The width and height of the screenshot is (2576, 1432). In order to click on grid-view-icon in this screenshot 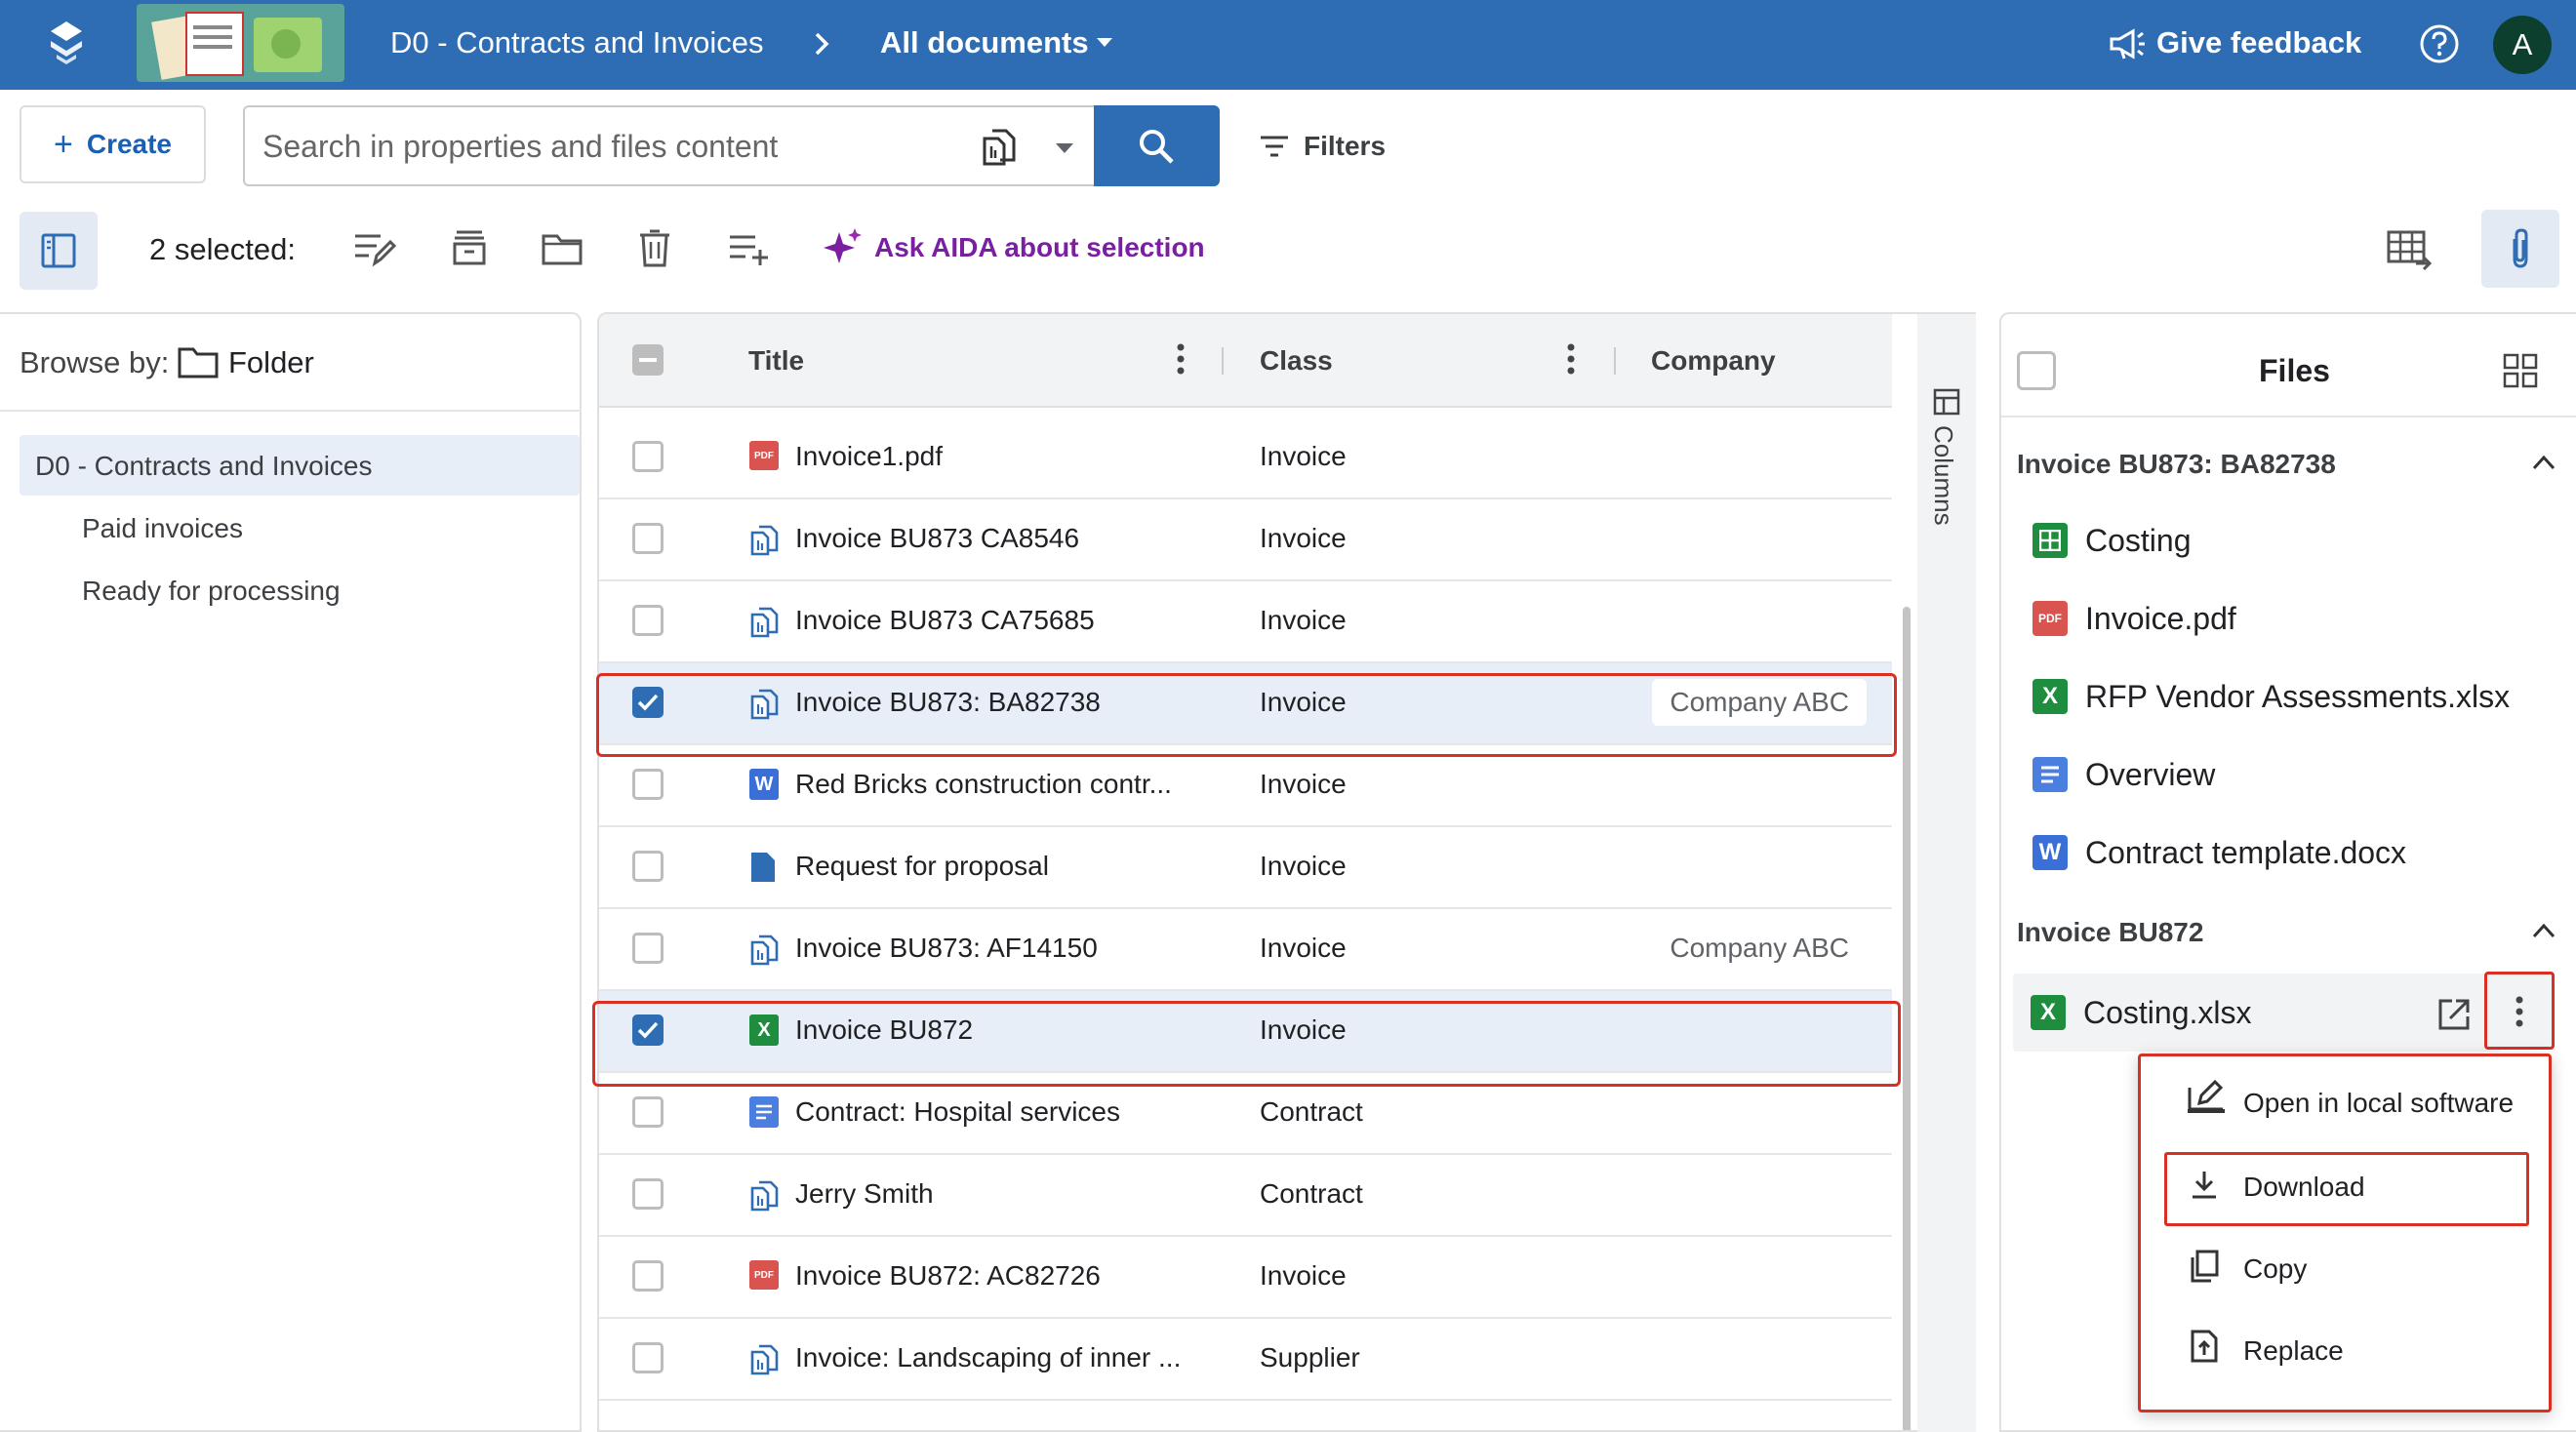, I will do `click(2520, 370)`.